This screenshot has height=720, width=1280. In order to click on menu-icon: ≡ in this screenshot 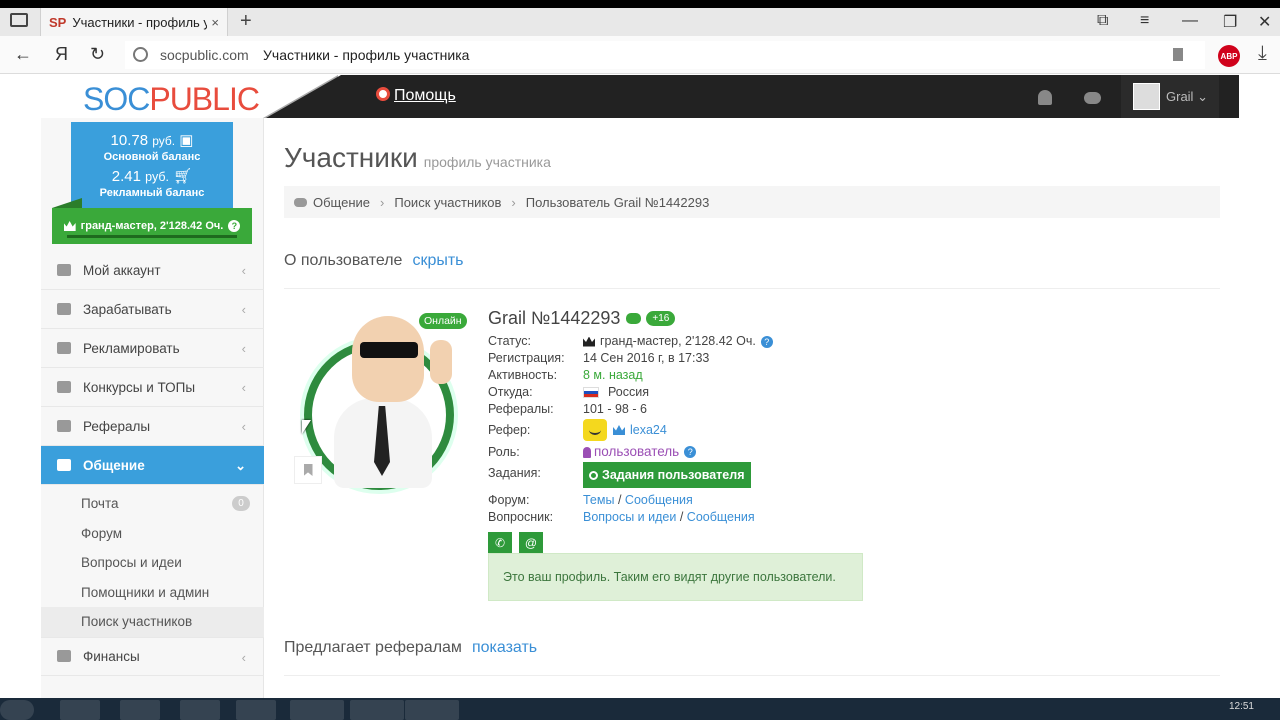, I will do `click(1144, 21)`.